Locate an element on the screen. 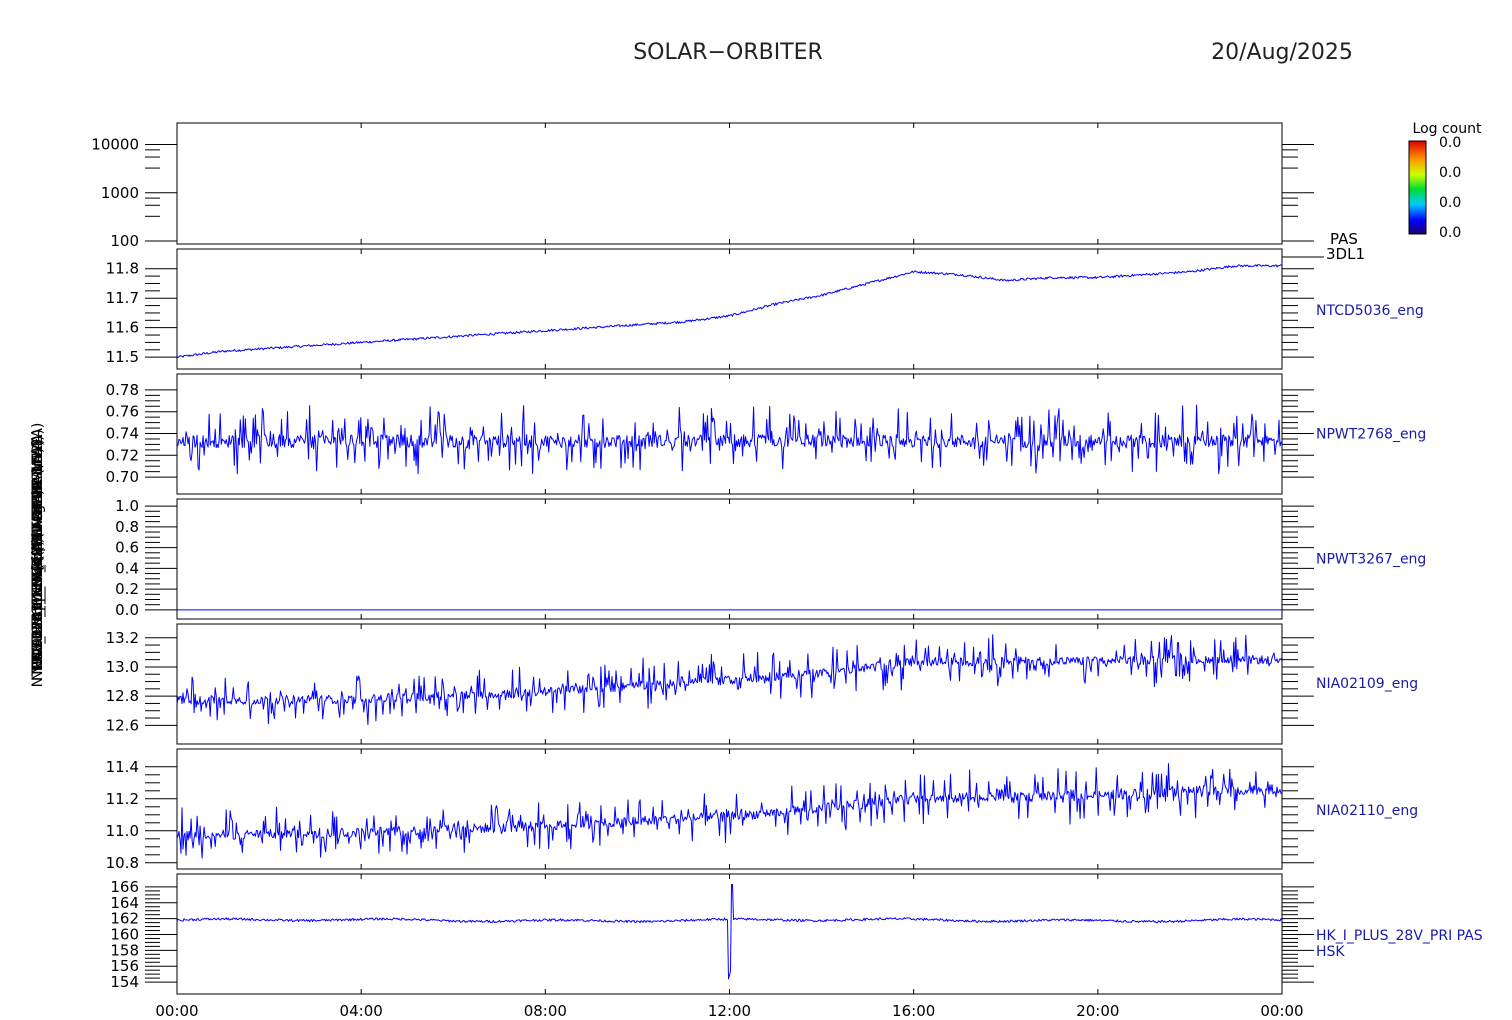  y-tick-label: 0.4 is located at coordinates (127, 568).